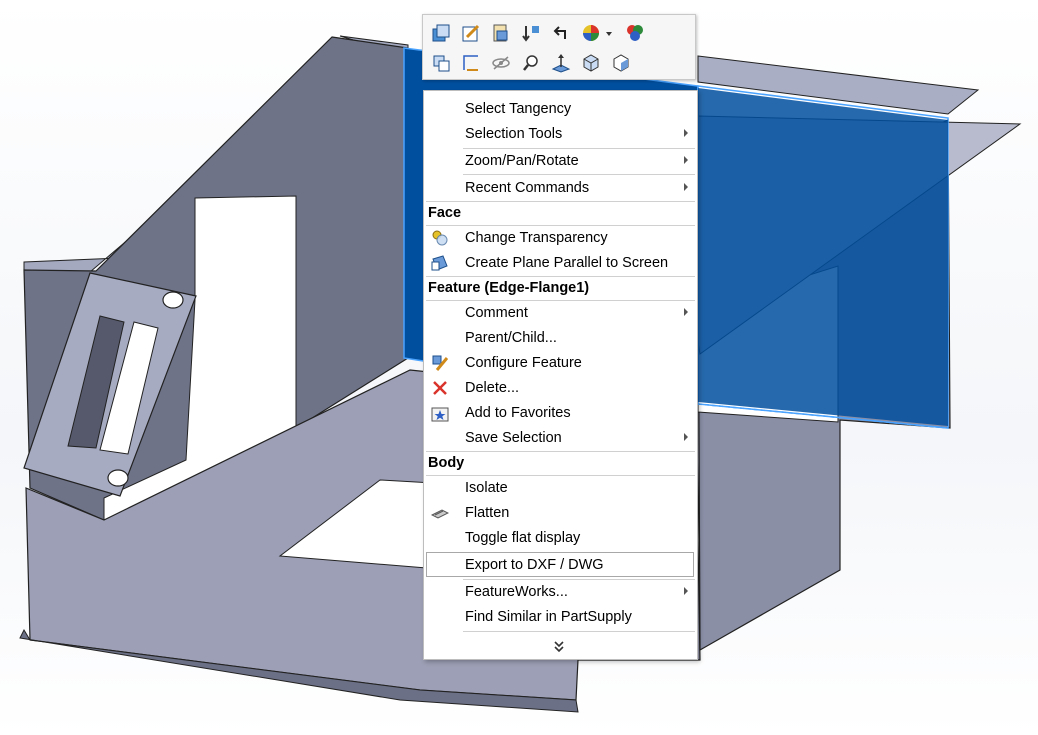 The height and width of the screenshot is (735, 1038). Describe the element at coordinates (486, 488) in the screenshot. I see `menu-item-label: Isolate` at that location.